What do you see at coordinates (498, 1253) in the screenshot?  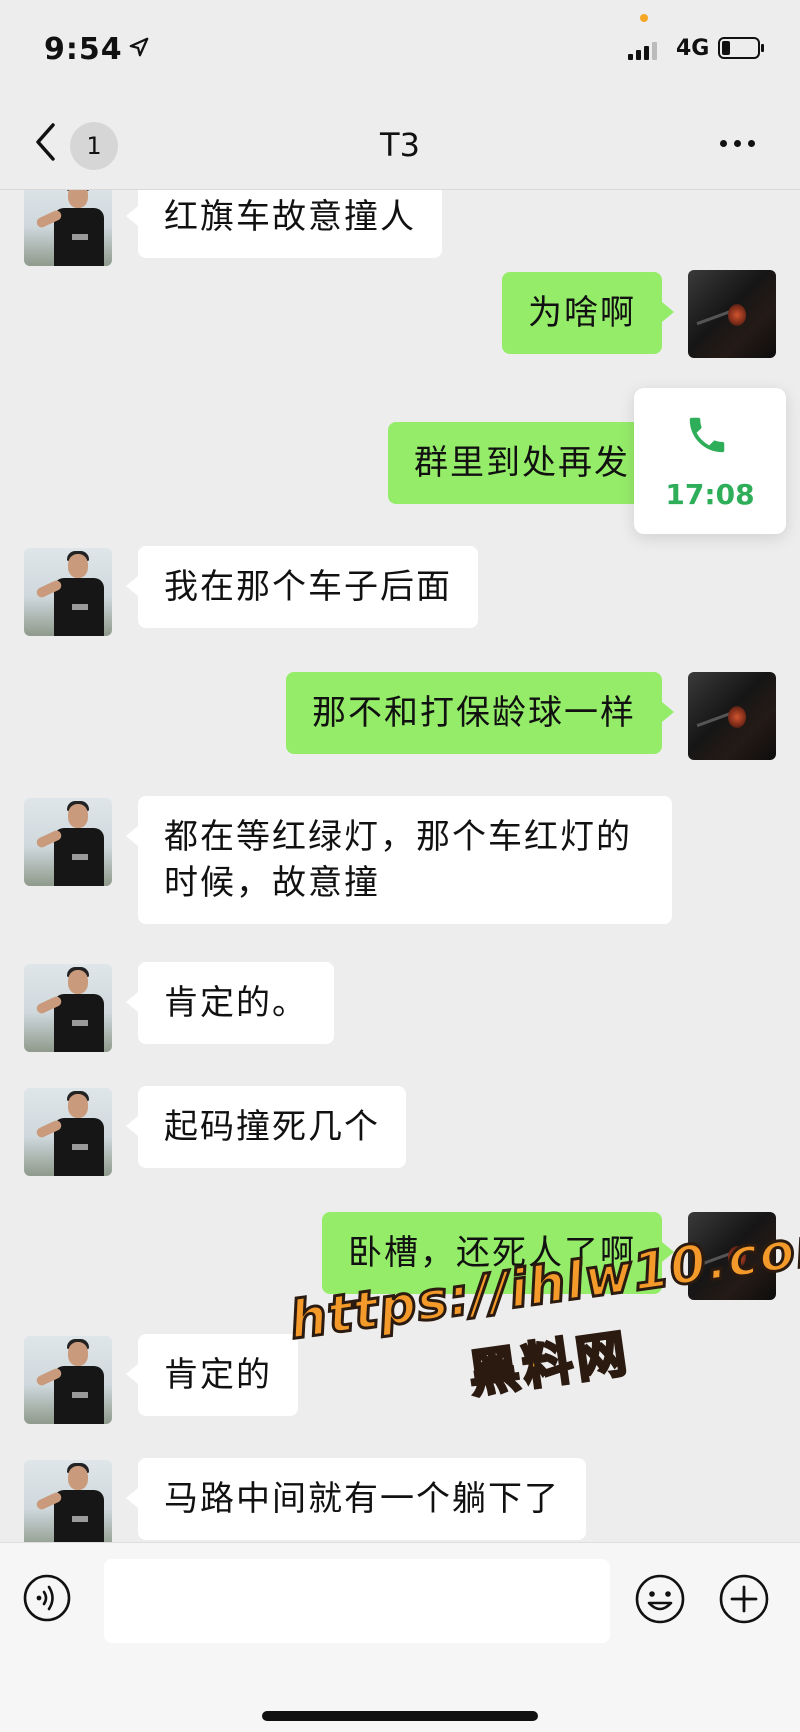 I see `message-bubble-outgoing: 卧槽，还死人了啊` at bounding box center [498, 1253].